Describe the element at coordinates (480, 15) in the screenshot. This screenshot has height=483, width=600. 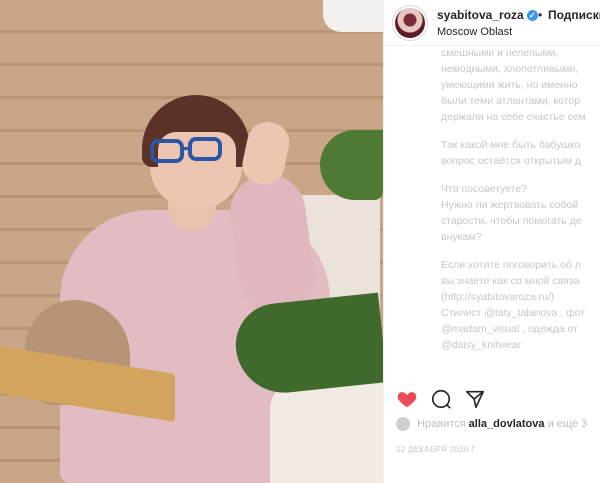
I see `username-text: syabitova_roza` at that location.